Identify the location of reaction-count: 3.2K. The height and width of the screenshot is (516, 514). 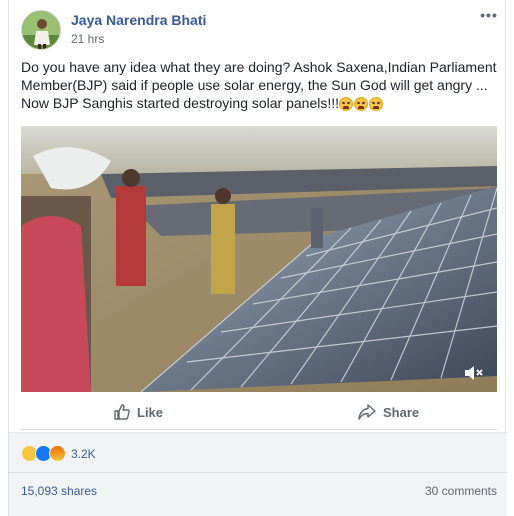
(83, 454).